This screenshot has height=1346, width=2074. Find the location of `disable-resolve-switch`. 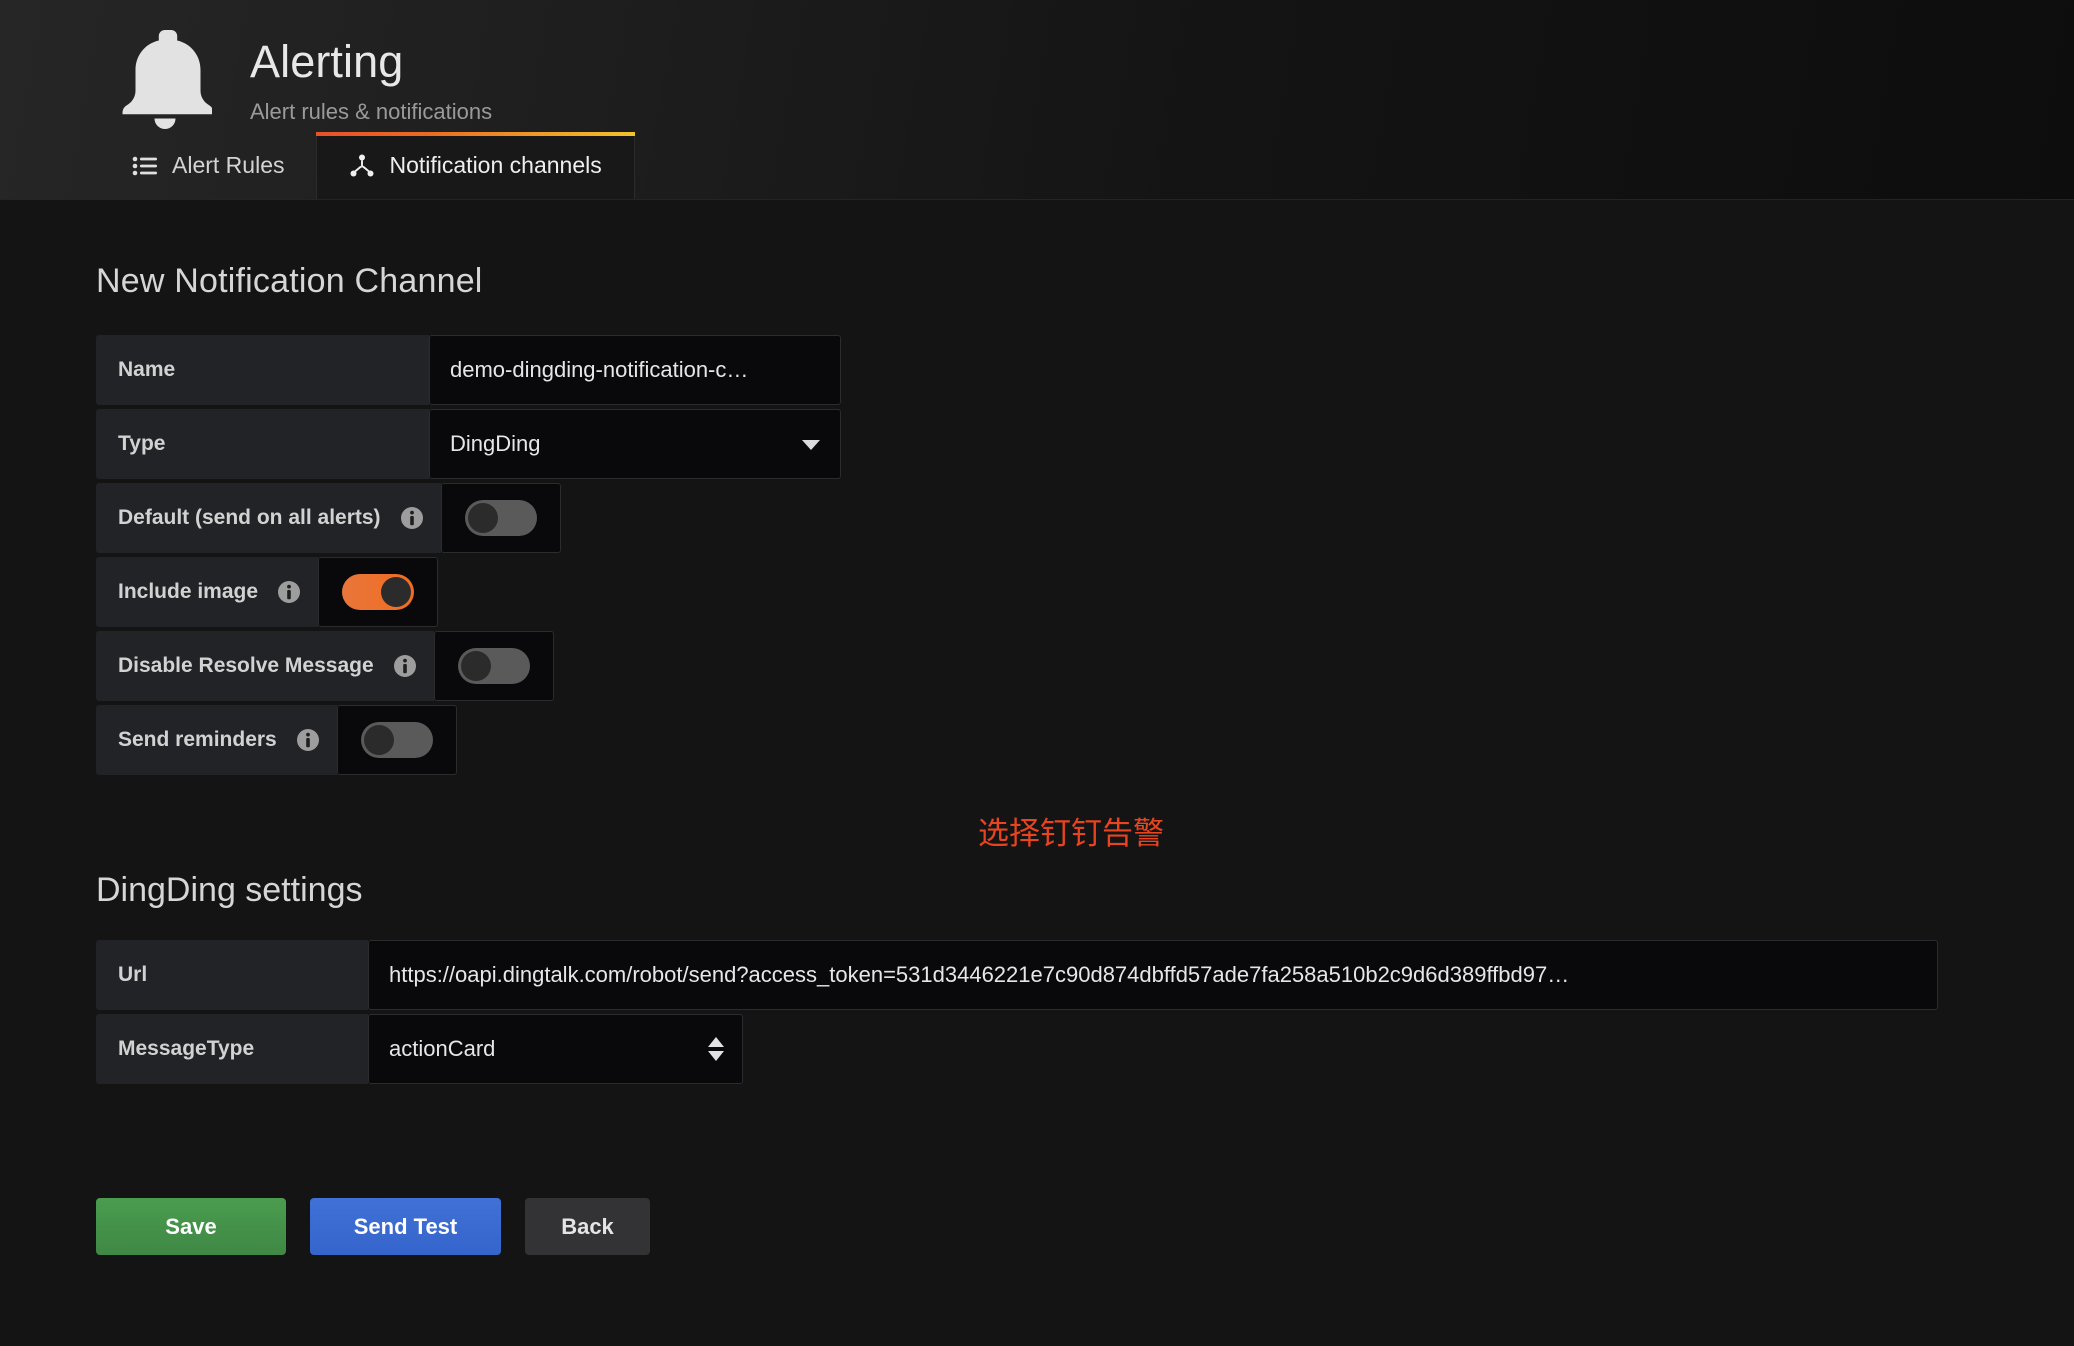

disable-resolve-switch is located at coordinates (493, 666).